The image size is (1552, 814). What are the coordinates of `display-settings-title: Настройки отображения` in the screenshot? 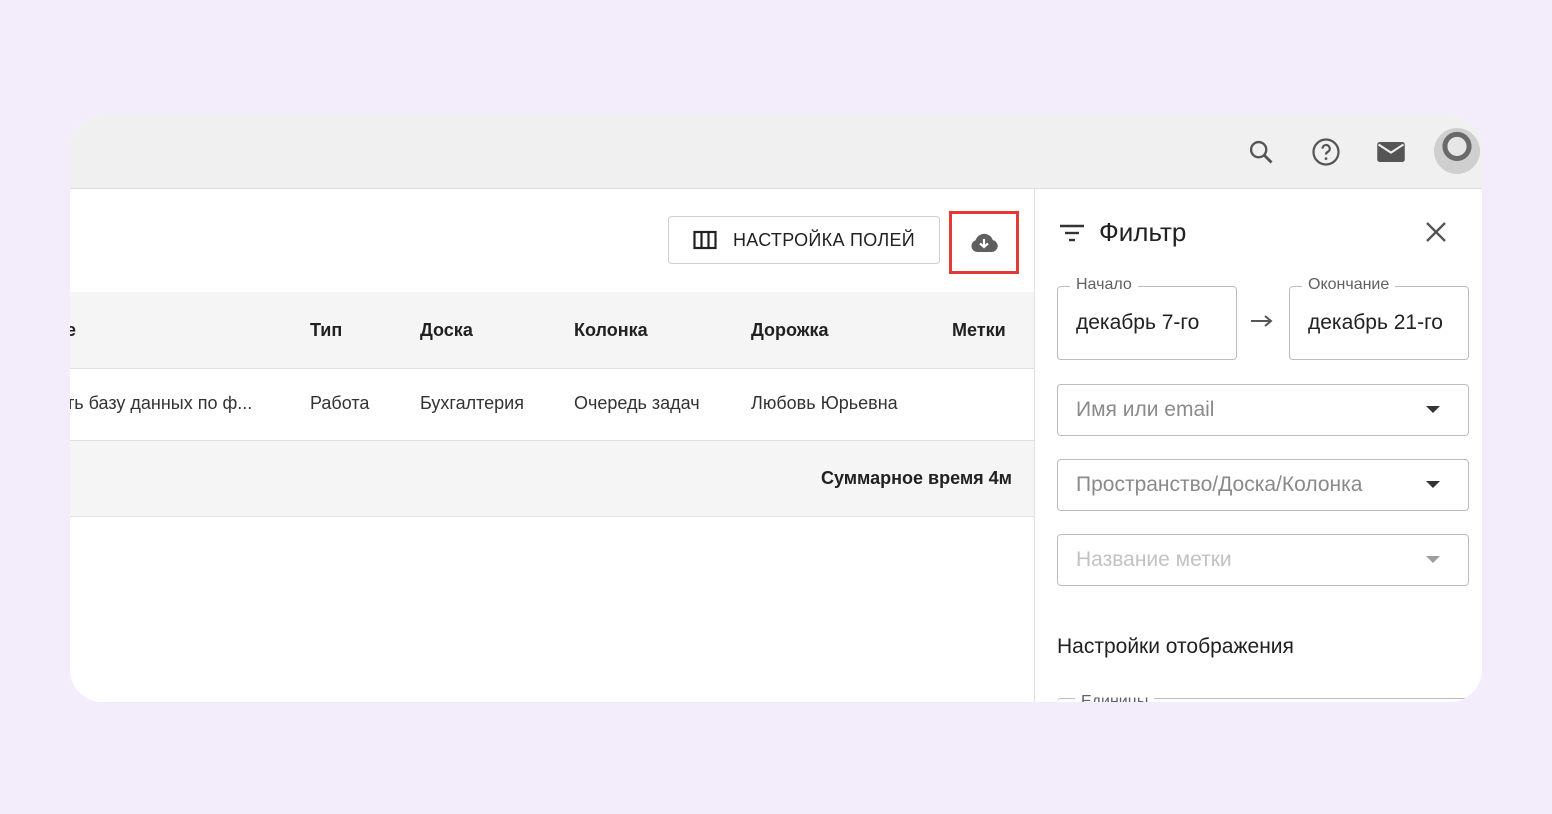 It's located at (1175, 646).